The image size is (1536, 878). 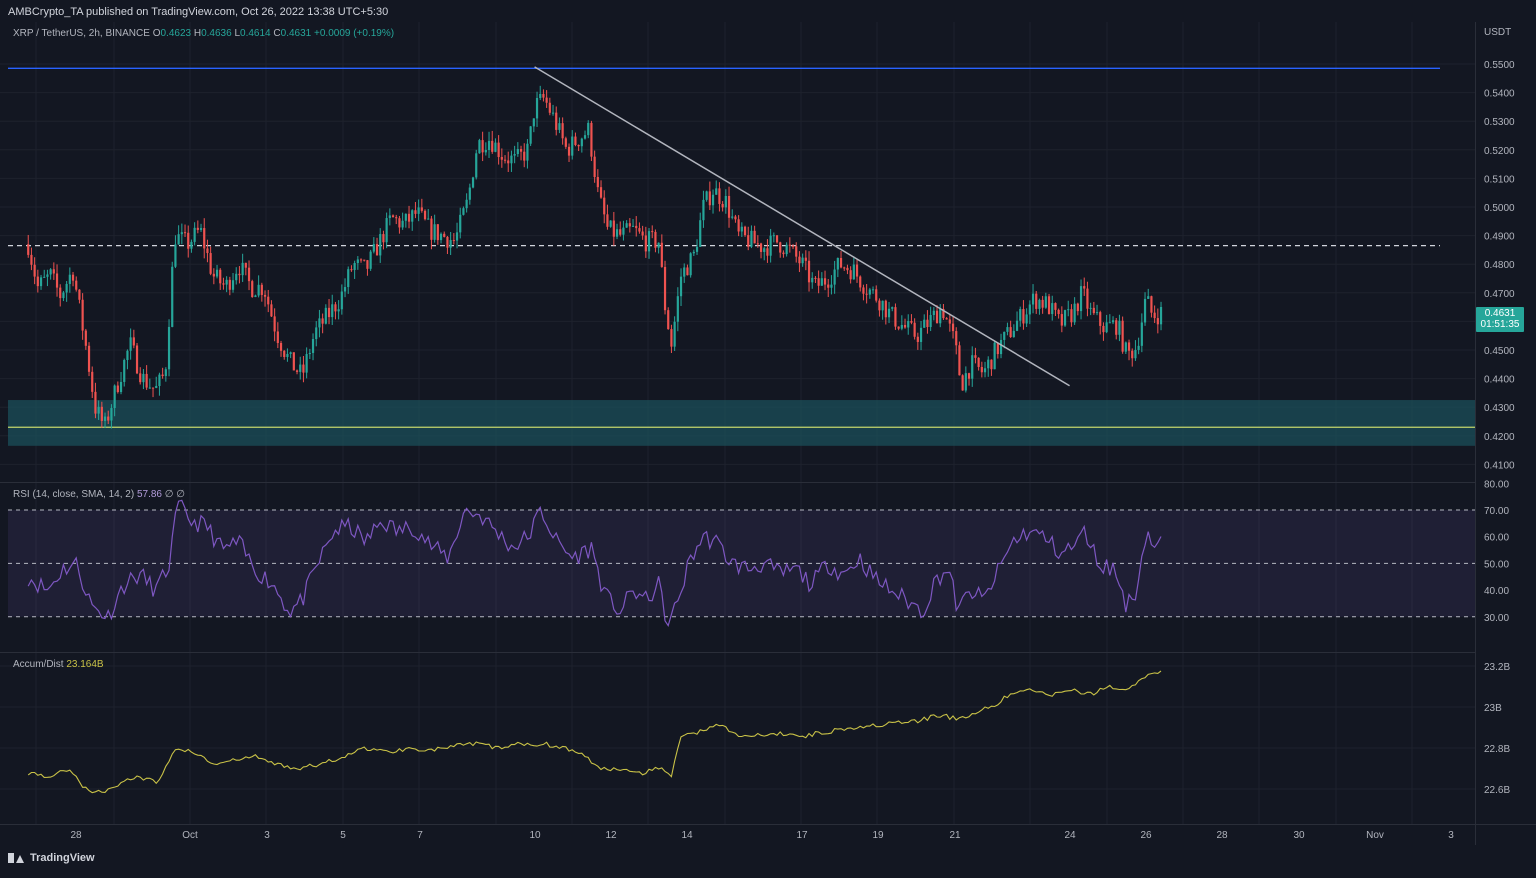 I want to click on time-tick-label: 3, so click(x=267, y=835).